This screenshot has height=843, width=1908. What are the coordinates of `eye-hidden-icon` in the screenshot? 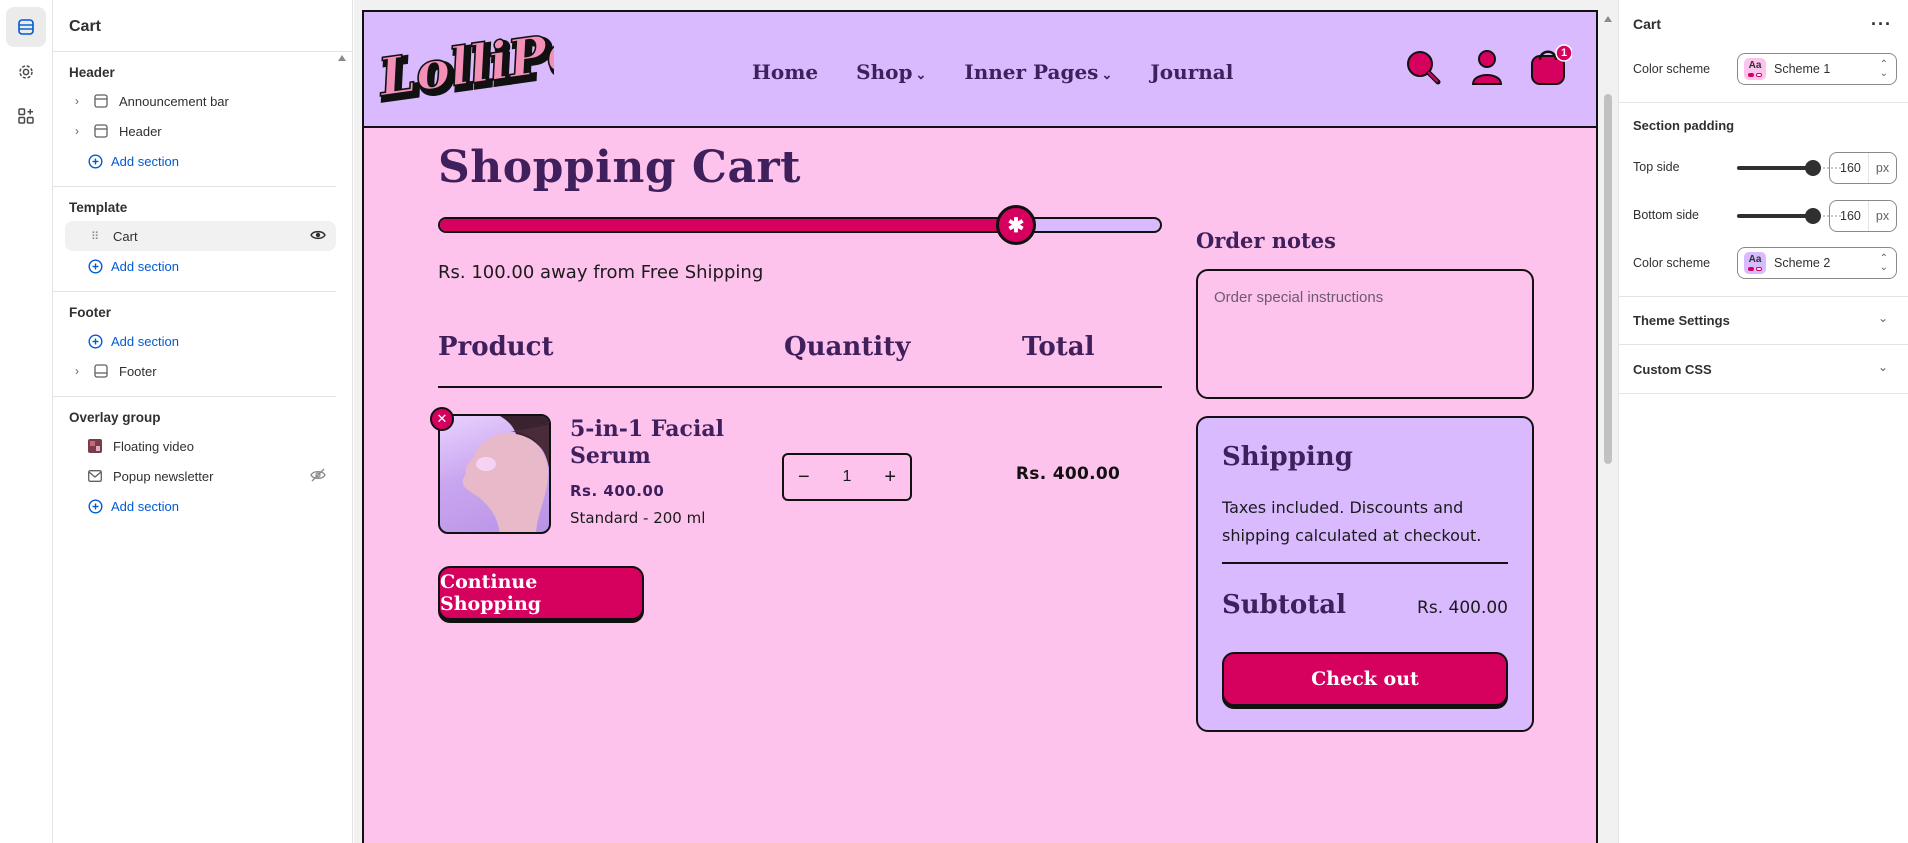 It's located at (318, 476).